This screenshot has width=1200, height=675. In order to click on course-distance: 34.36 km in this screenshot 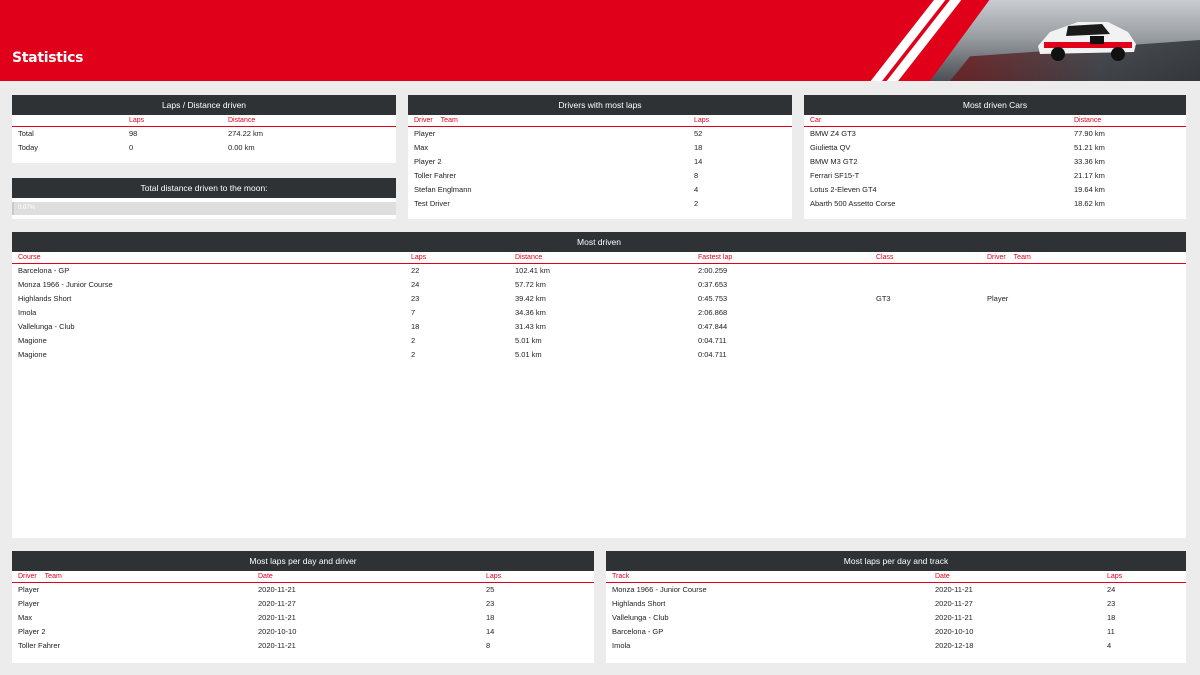, I will do `click(530, 312)`.